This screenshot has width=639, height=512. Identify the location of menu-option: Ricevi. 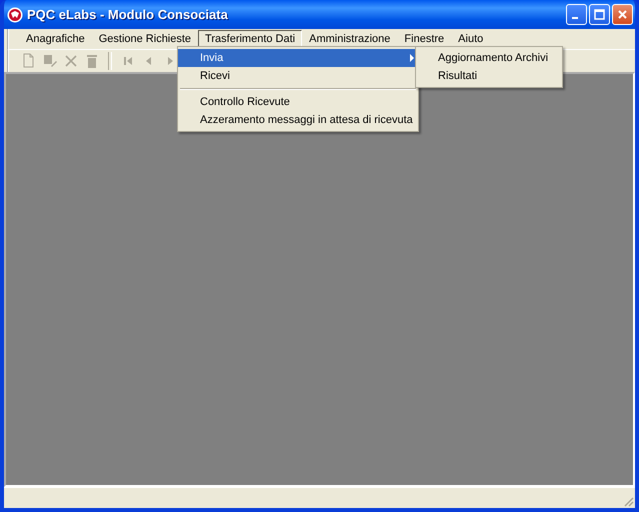
(298, 76).